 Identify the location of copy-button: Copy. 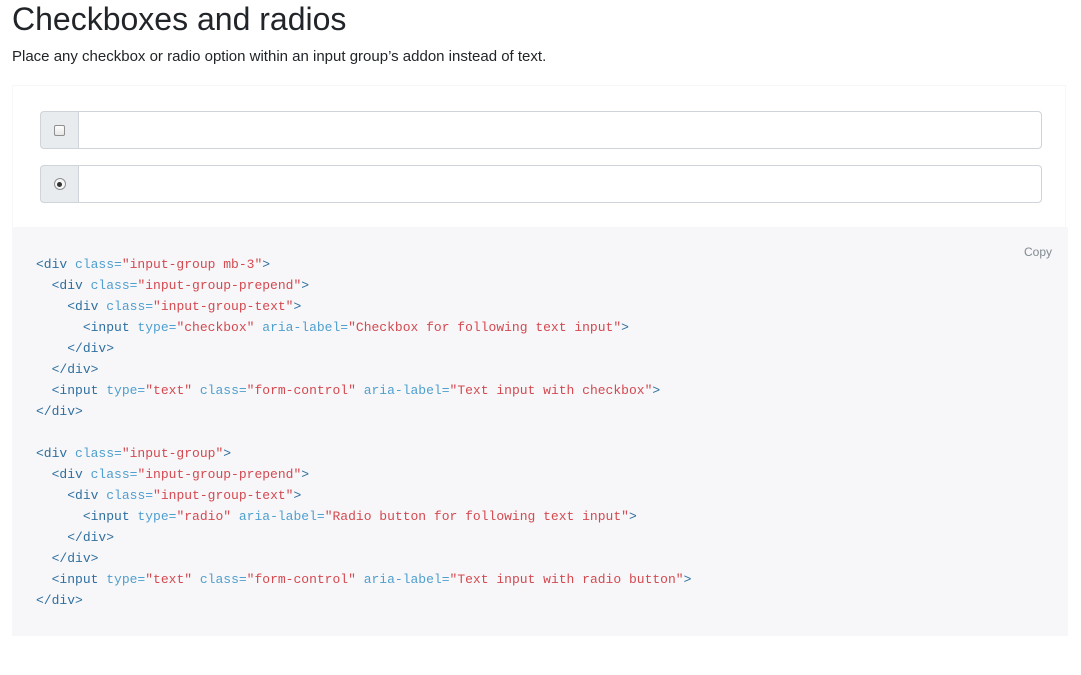
(1038, 252).